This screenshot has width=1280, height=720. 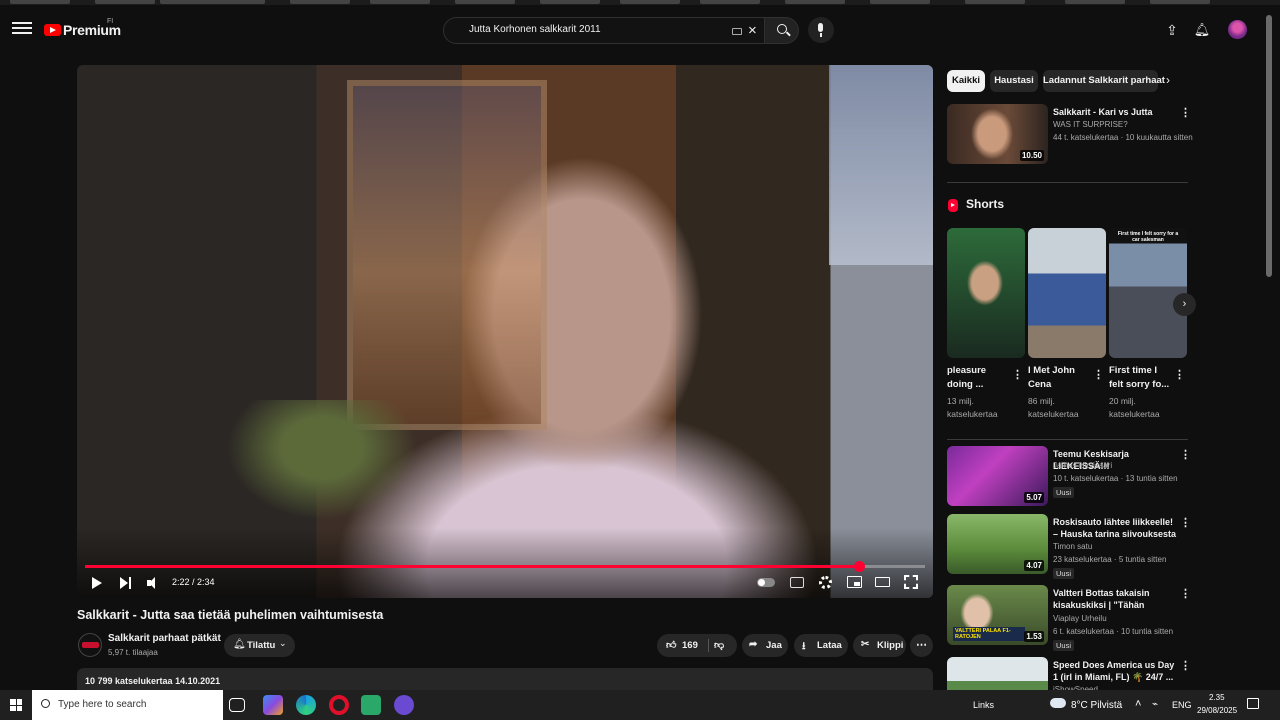 What do you see at coordinates (921, 645) in the screenshot?
I see `more-actions-icon: ⋯` at bounding box center [921, 645].